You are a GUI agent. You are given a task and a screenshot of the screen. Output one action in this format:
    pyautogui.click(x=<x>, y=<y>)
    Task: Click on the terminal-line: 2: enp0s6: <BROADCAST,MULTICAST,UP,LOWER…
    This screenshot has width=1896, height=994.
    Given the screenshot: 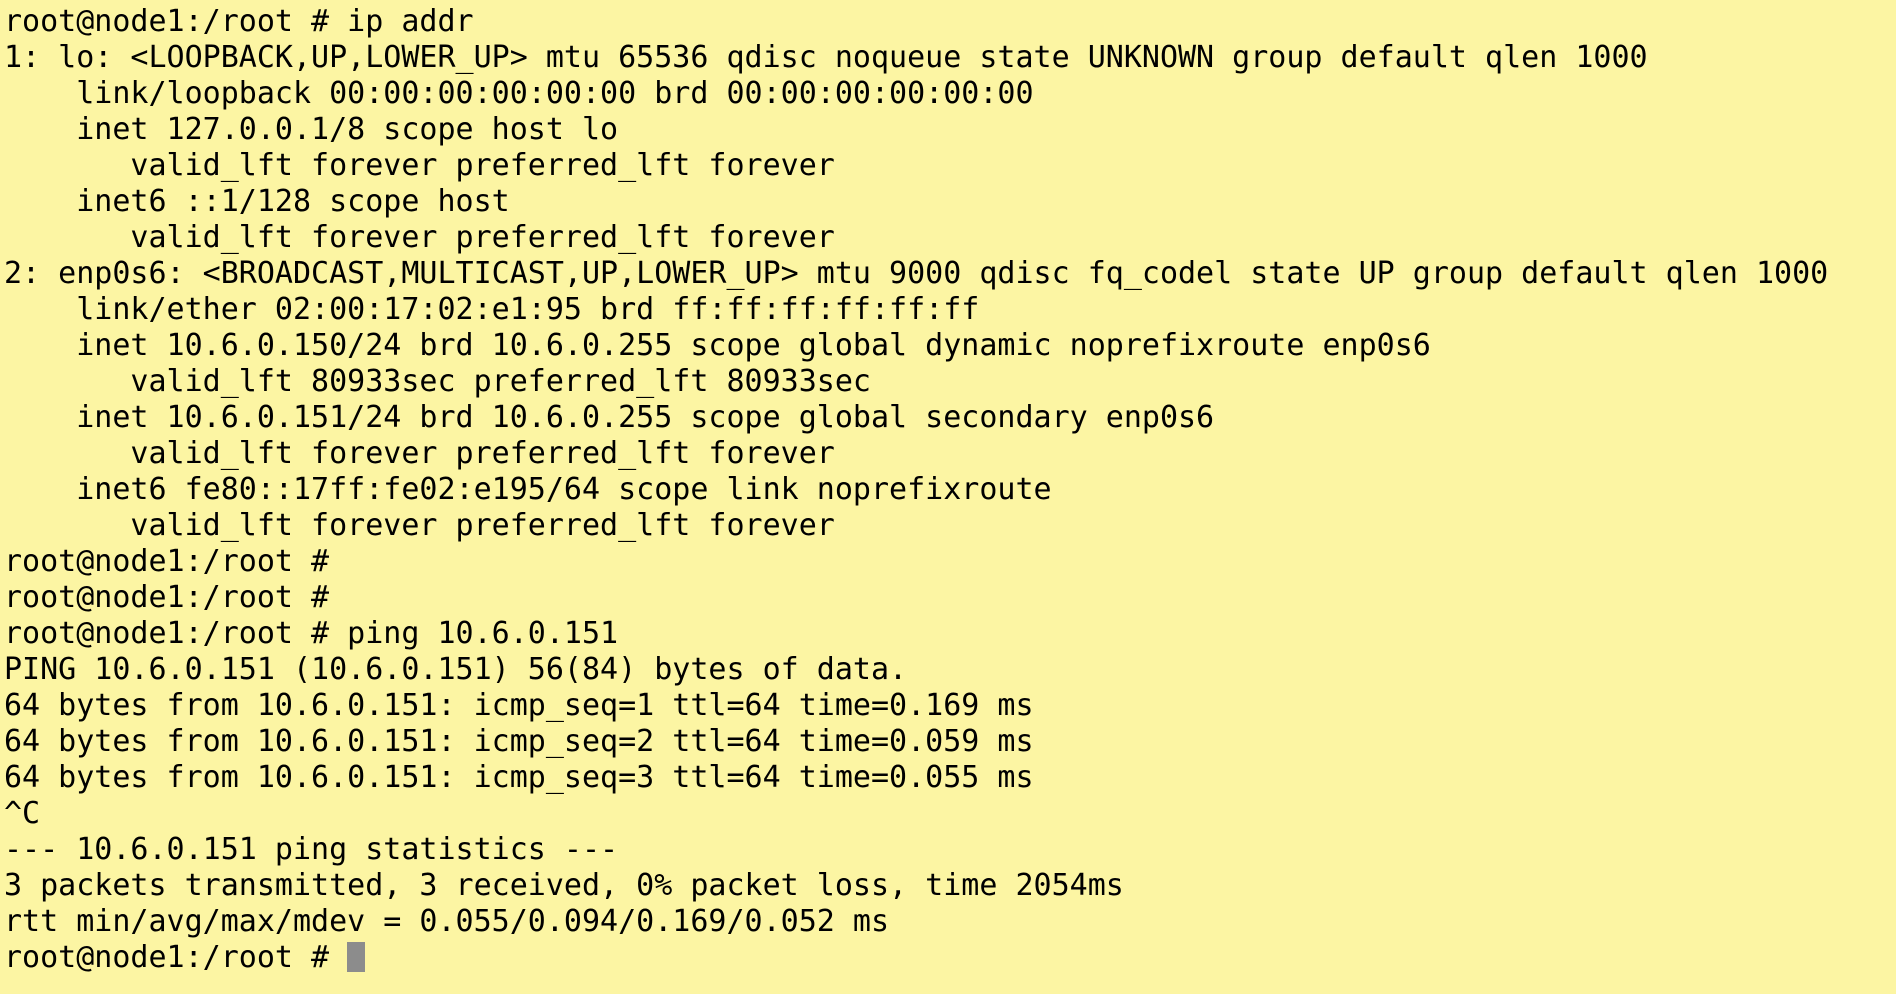 What is the action you would take?
    pyautogui.click(x=916, y=273)
    